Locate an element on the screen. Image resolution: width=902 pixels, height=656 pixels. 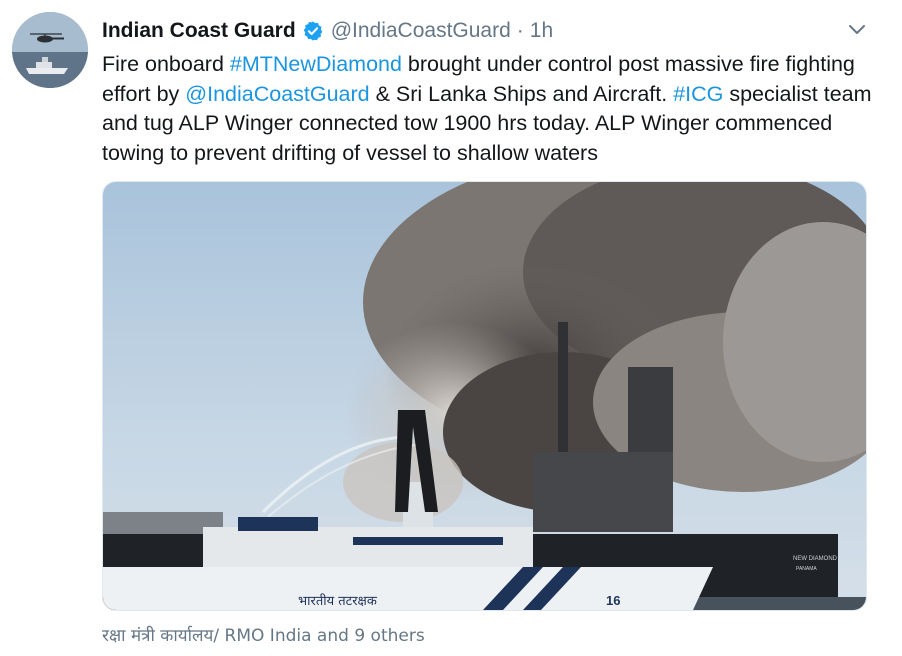
tanker-name-text: NEW DIAMOND is located at coordinates (815, 559).